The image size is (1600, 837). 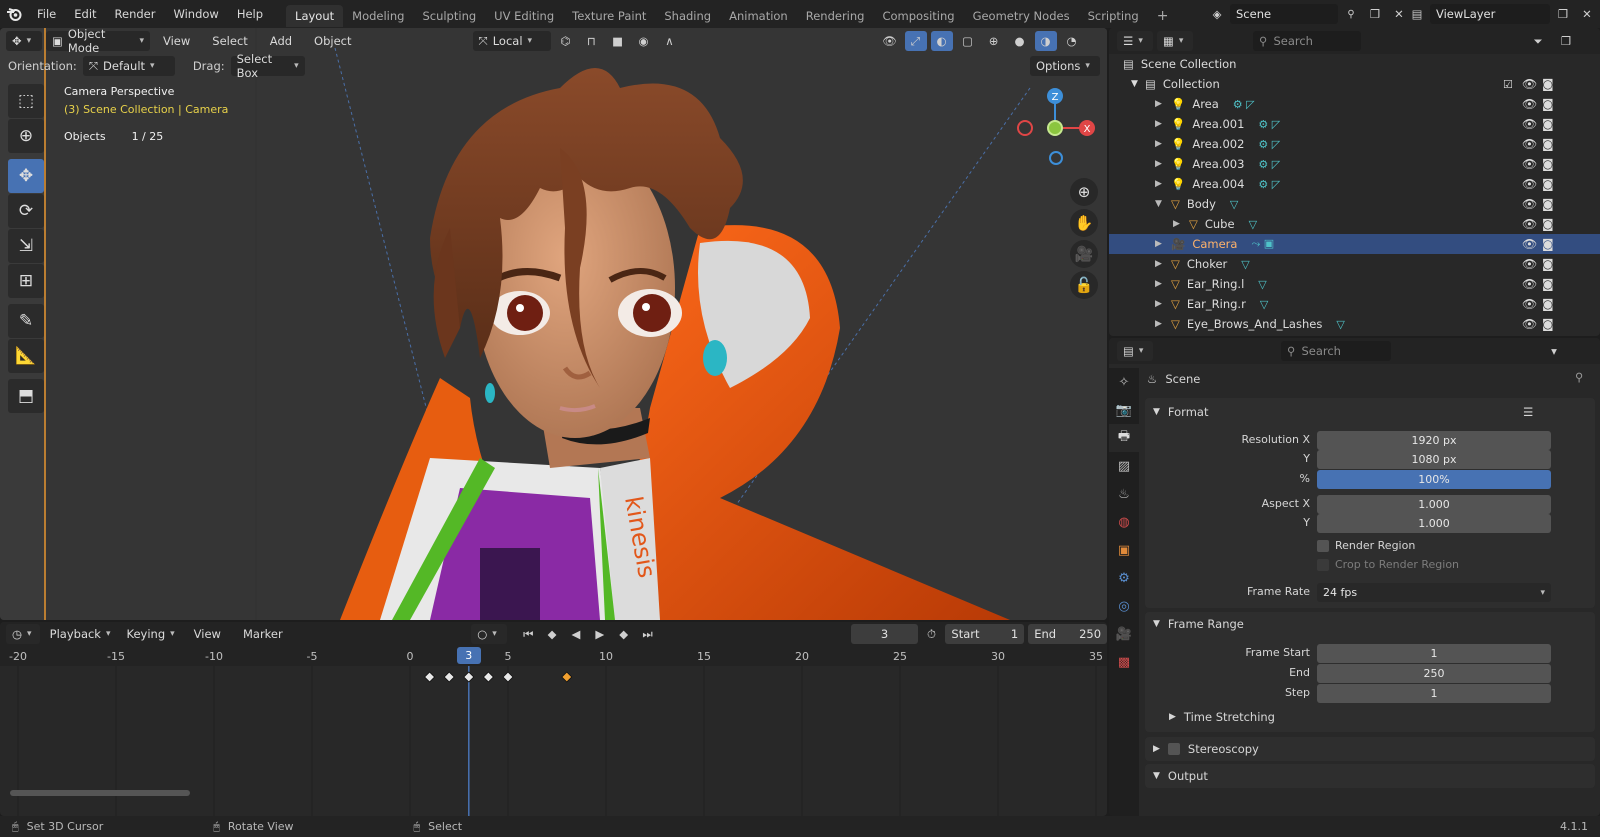 I want to click on visibility-icon: 👁, so click(x=890, y=41).